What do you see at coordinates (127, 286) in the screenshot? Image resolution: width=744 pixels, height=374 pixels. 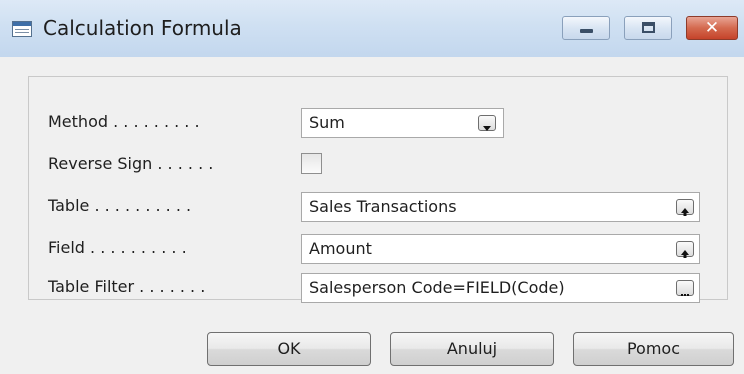 I see `table-filter-label: Table Filter . . . . . . .` at bounding box center [127, 286].